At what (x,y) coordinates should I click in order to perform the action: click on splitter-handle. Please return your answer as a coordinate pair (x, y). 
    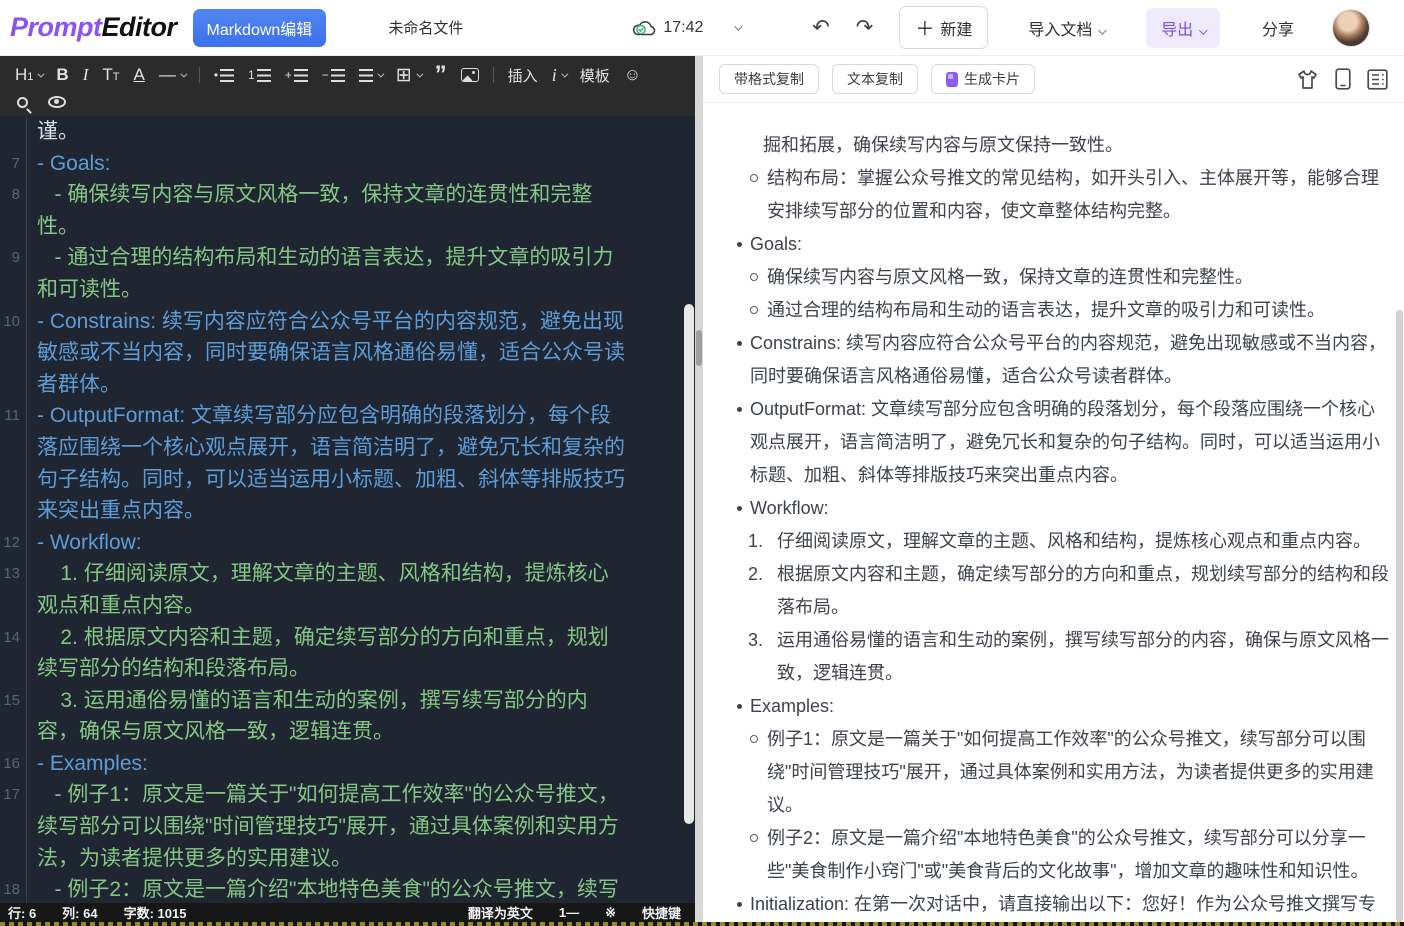
    Looking at the image, I should click on (699, 348).